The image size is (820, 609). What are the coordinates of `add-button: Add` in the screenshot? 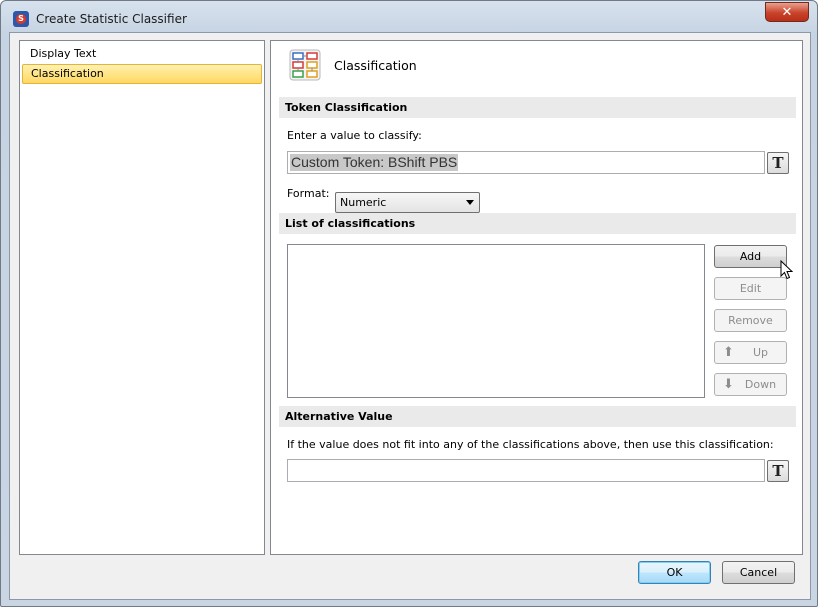 It's located at (750, 256).